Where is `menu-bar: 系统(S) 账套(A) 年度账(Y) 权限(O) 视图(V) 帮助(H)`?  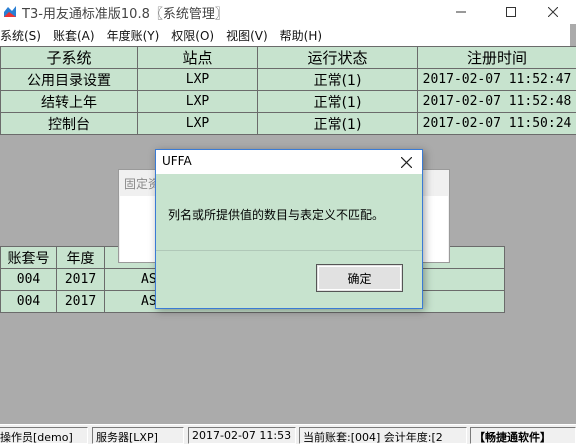 menu-bar: 系统(S) 账套(A) 年度账(Y) 权限(O) 视图(V) 帮助(H) is located at coordinates (285, 35).